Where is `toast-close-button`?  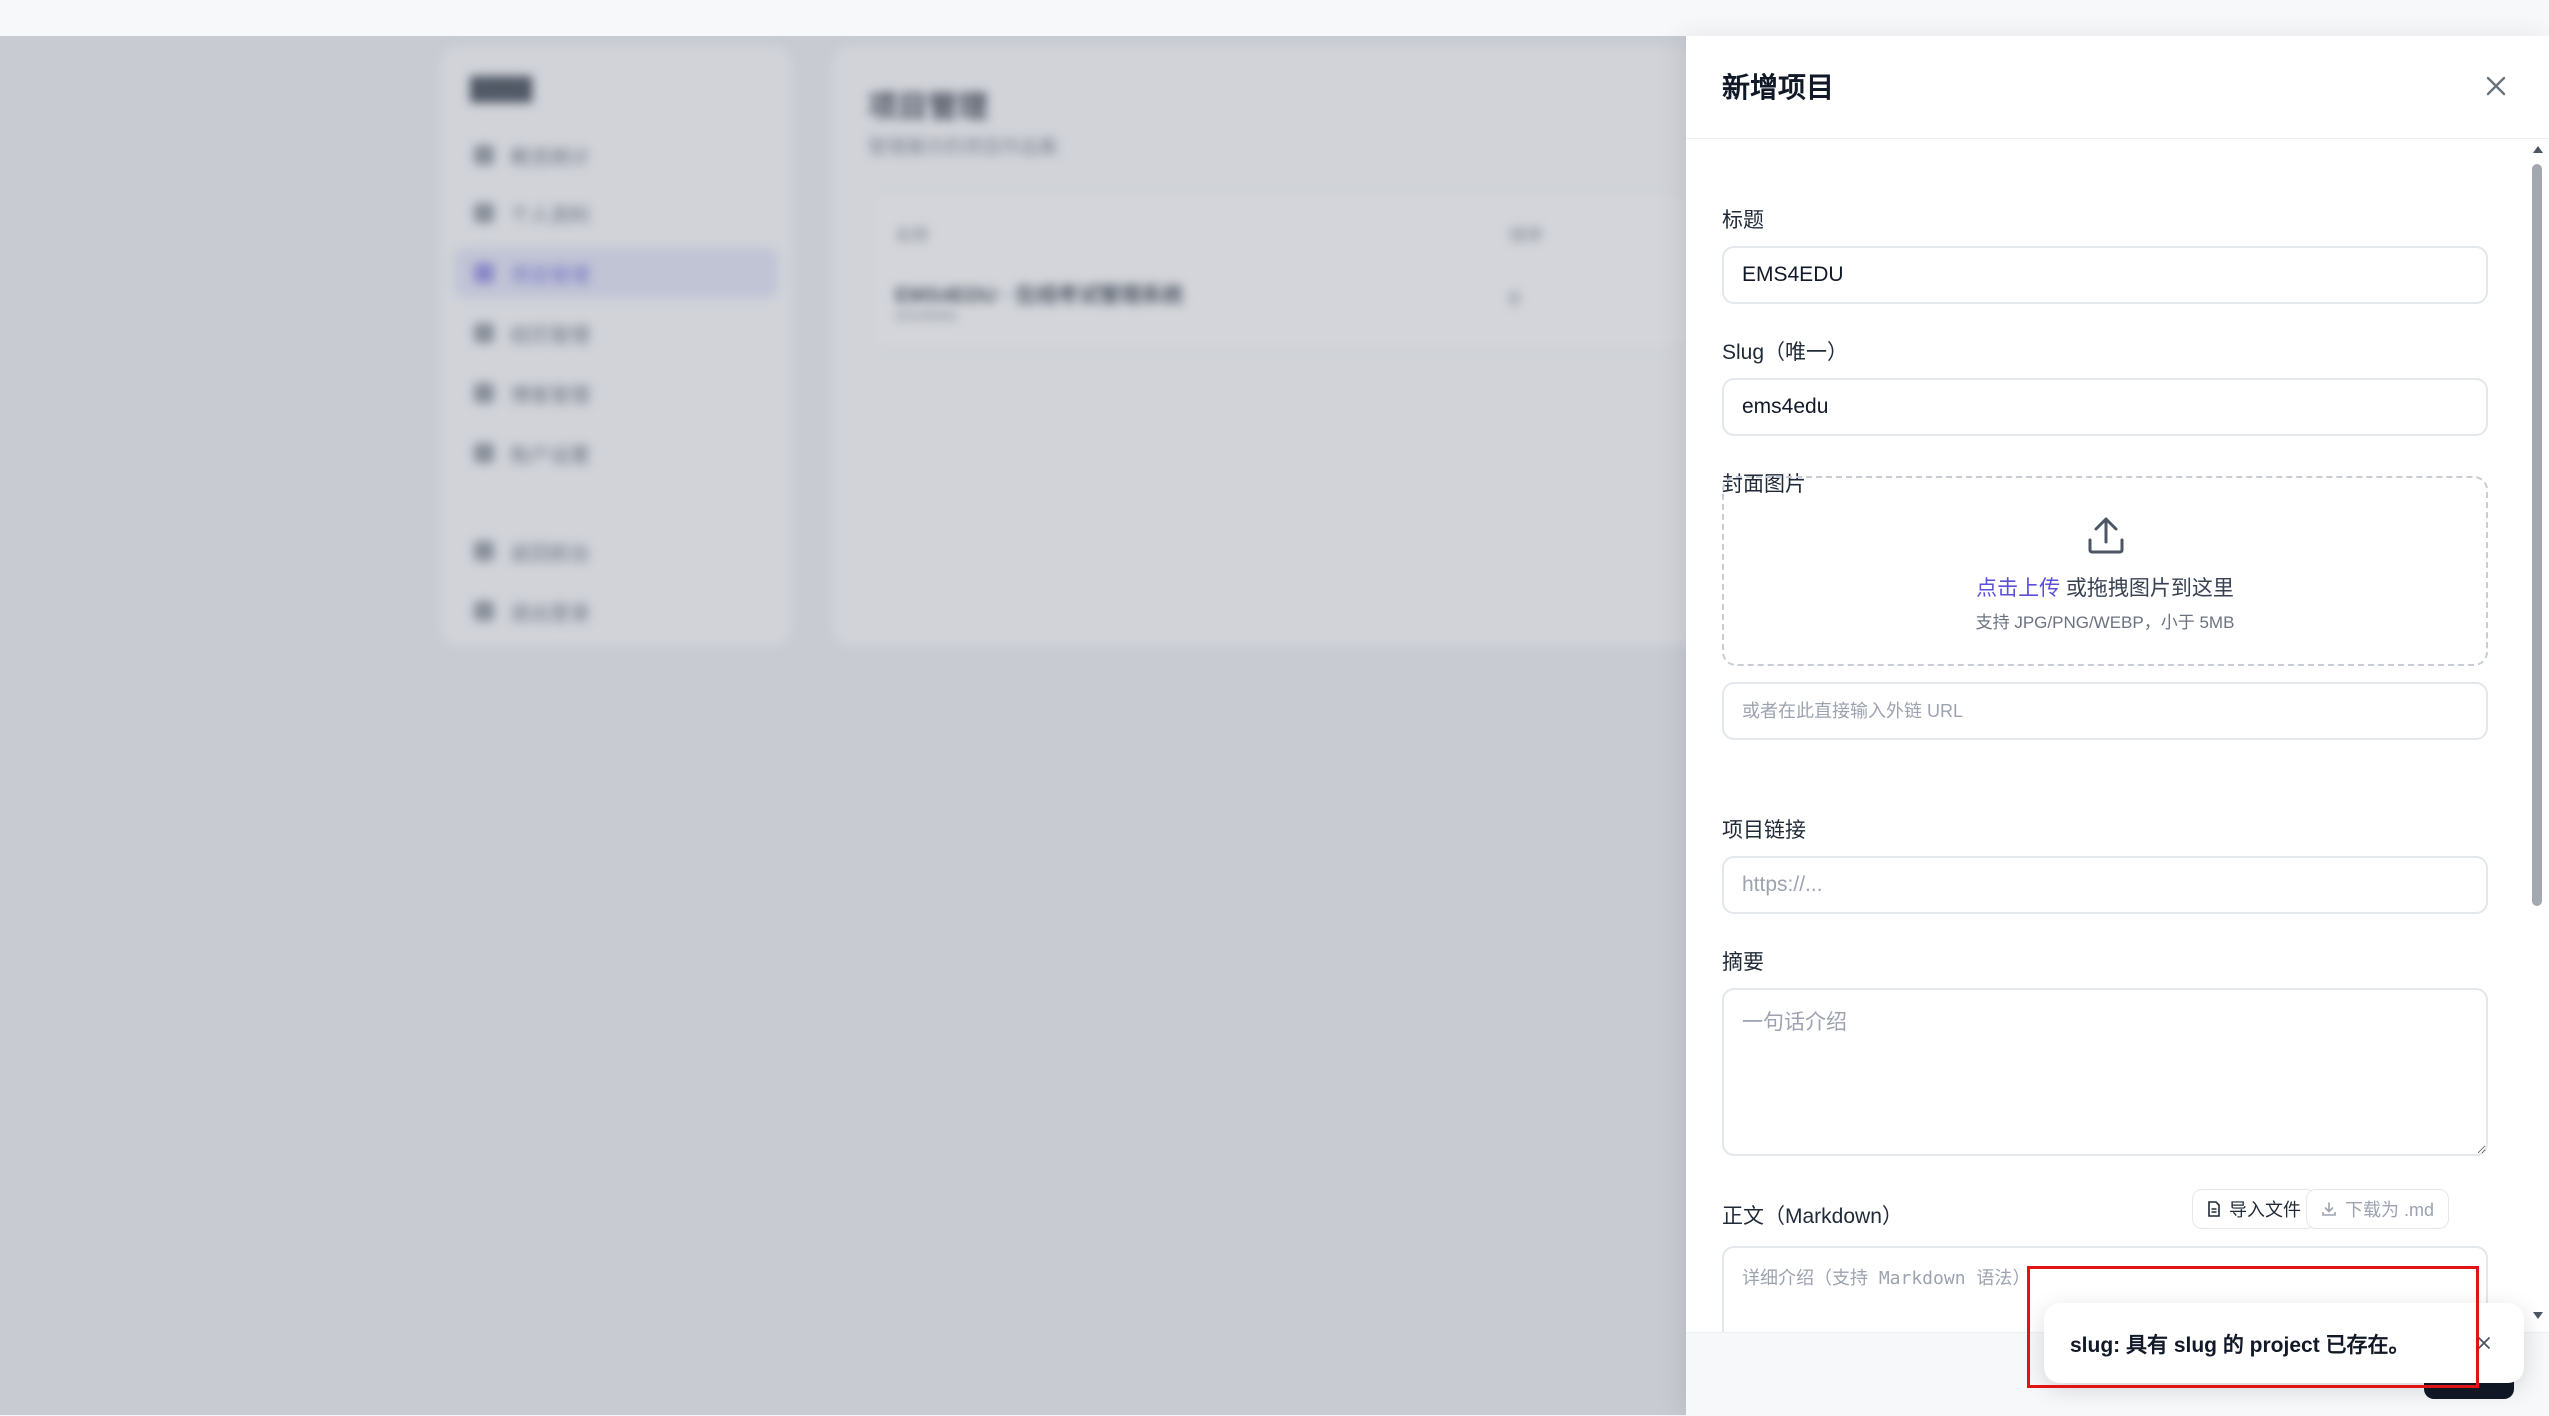 toast-close-button is located at coordinates (2484, 1343).